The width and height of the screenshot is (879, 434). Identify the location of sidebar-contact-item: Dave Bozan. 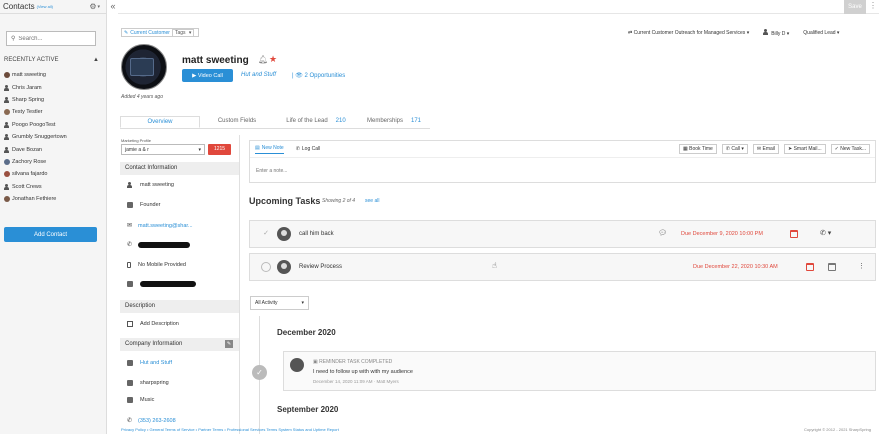
(54, 149).